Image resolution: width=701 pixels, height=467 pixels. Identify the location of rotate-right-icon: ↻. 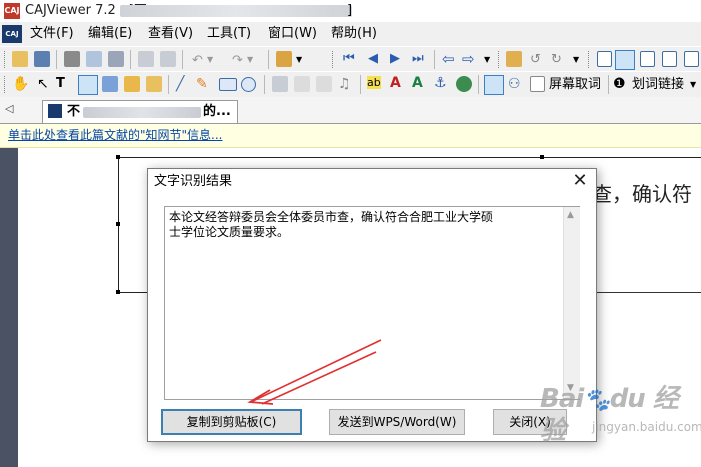
(556, 59).